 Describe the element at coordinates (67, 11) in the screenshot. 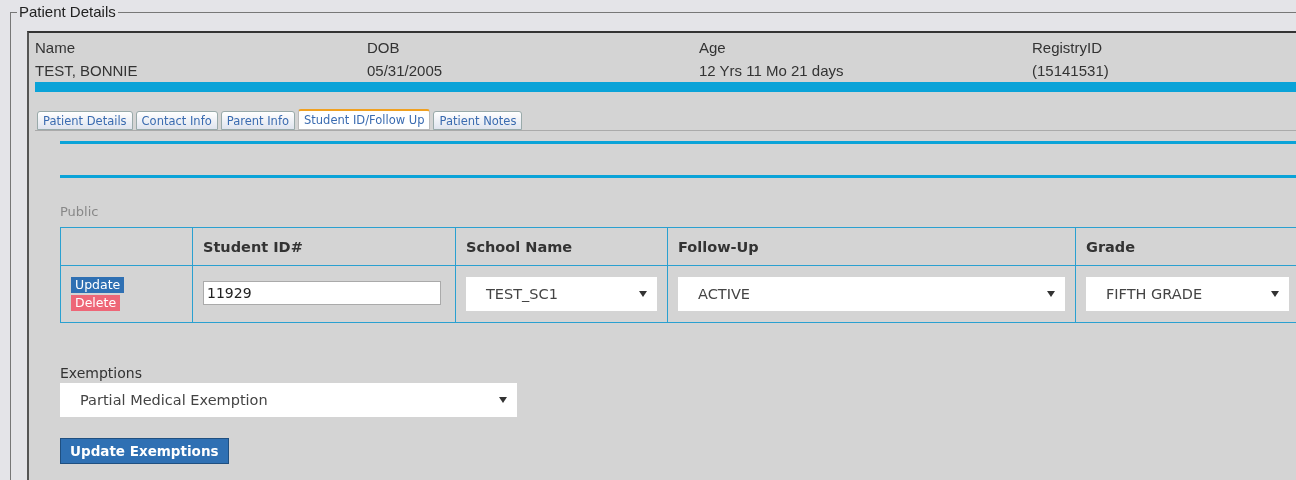

I see `fieldset-legend: Patient Details` at that location.